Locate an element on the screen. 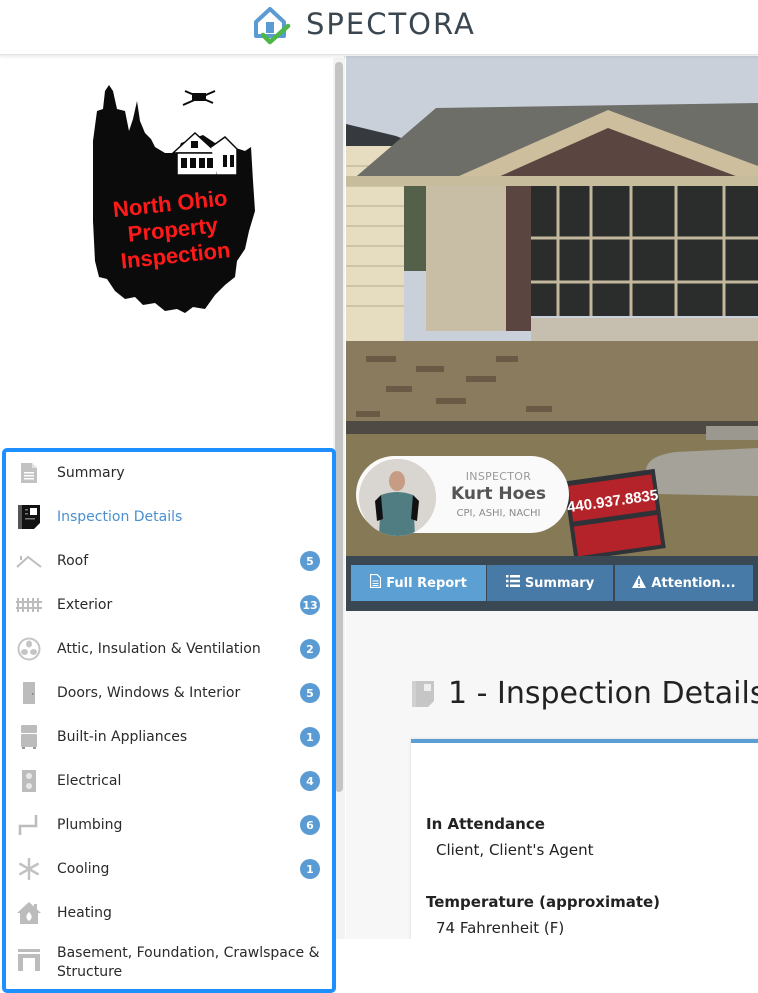  field-value-temperature: 74 Fahrenheit (F) is located at coordinates (500, 928).